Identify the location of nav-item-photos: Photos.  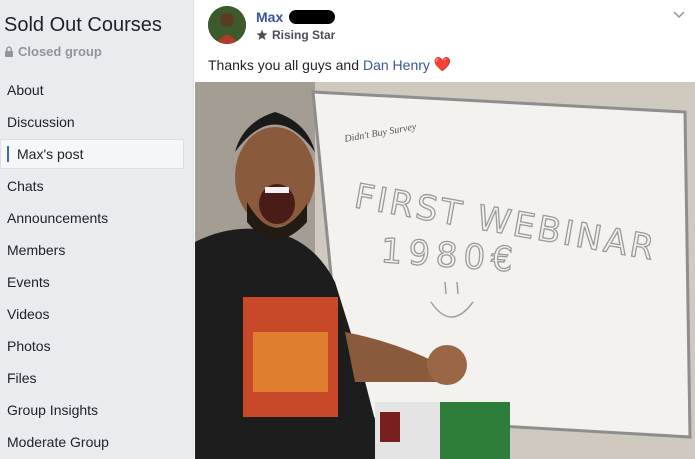
(97, 346).